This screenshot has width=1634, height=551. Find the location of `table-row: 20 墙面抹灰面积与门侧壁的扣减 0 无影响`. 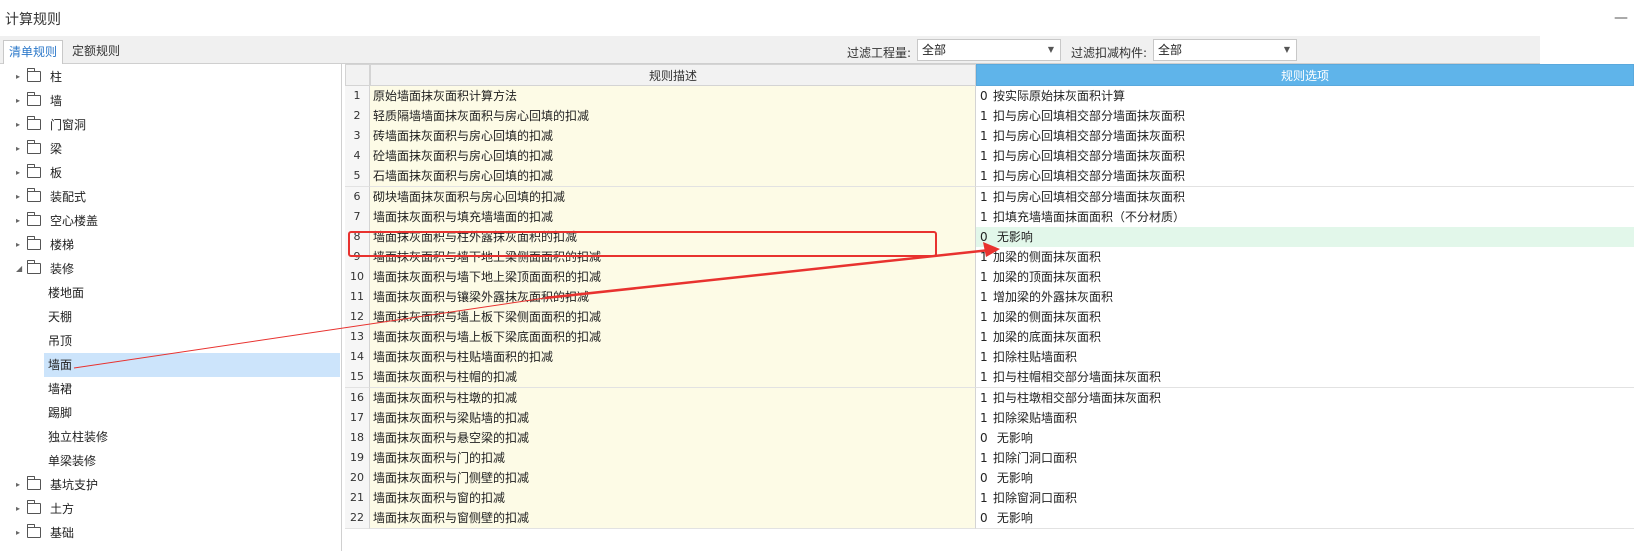

table-row: 20 墙面抹灰面积与门侧壁的扣减 0 无影响 is located at coordinates (989, 478).